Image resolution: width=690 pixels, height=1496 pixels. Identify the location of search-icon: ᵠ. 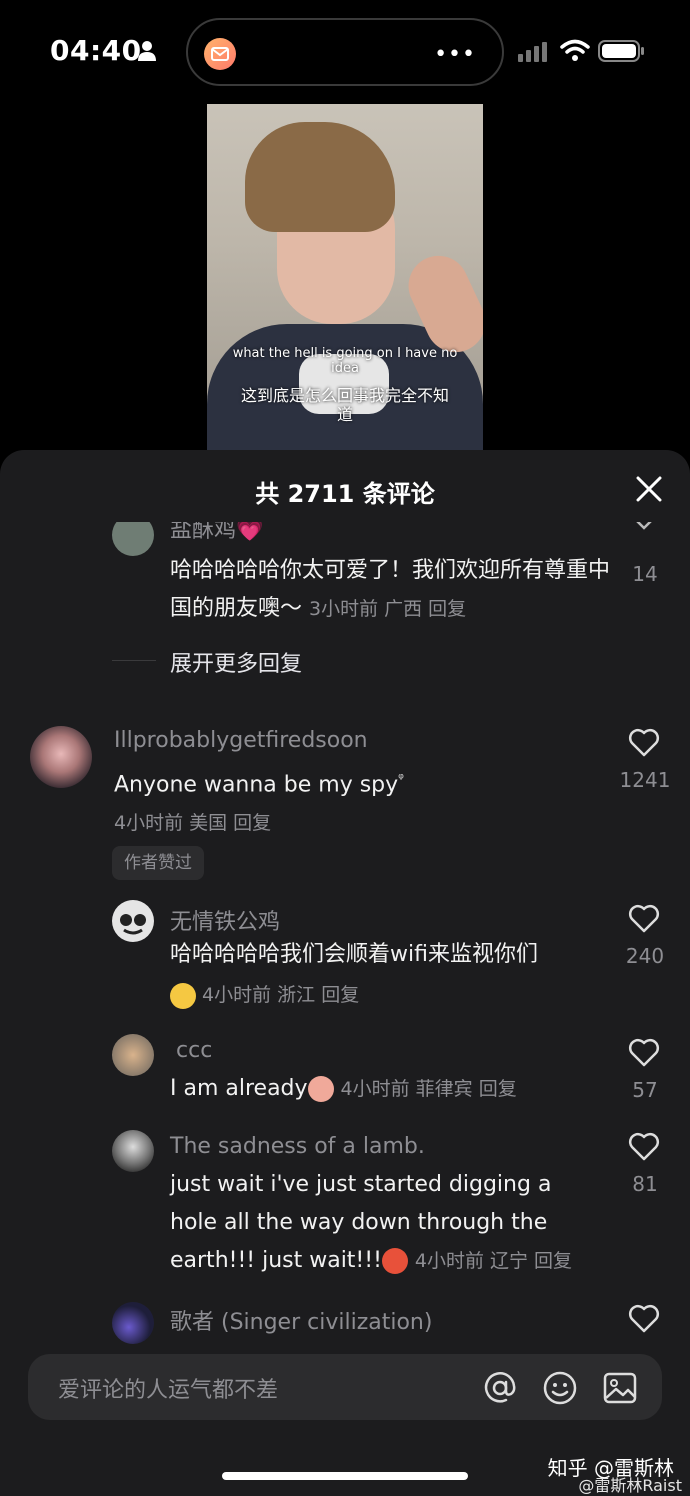
(401, 779).